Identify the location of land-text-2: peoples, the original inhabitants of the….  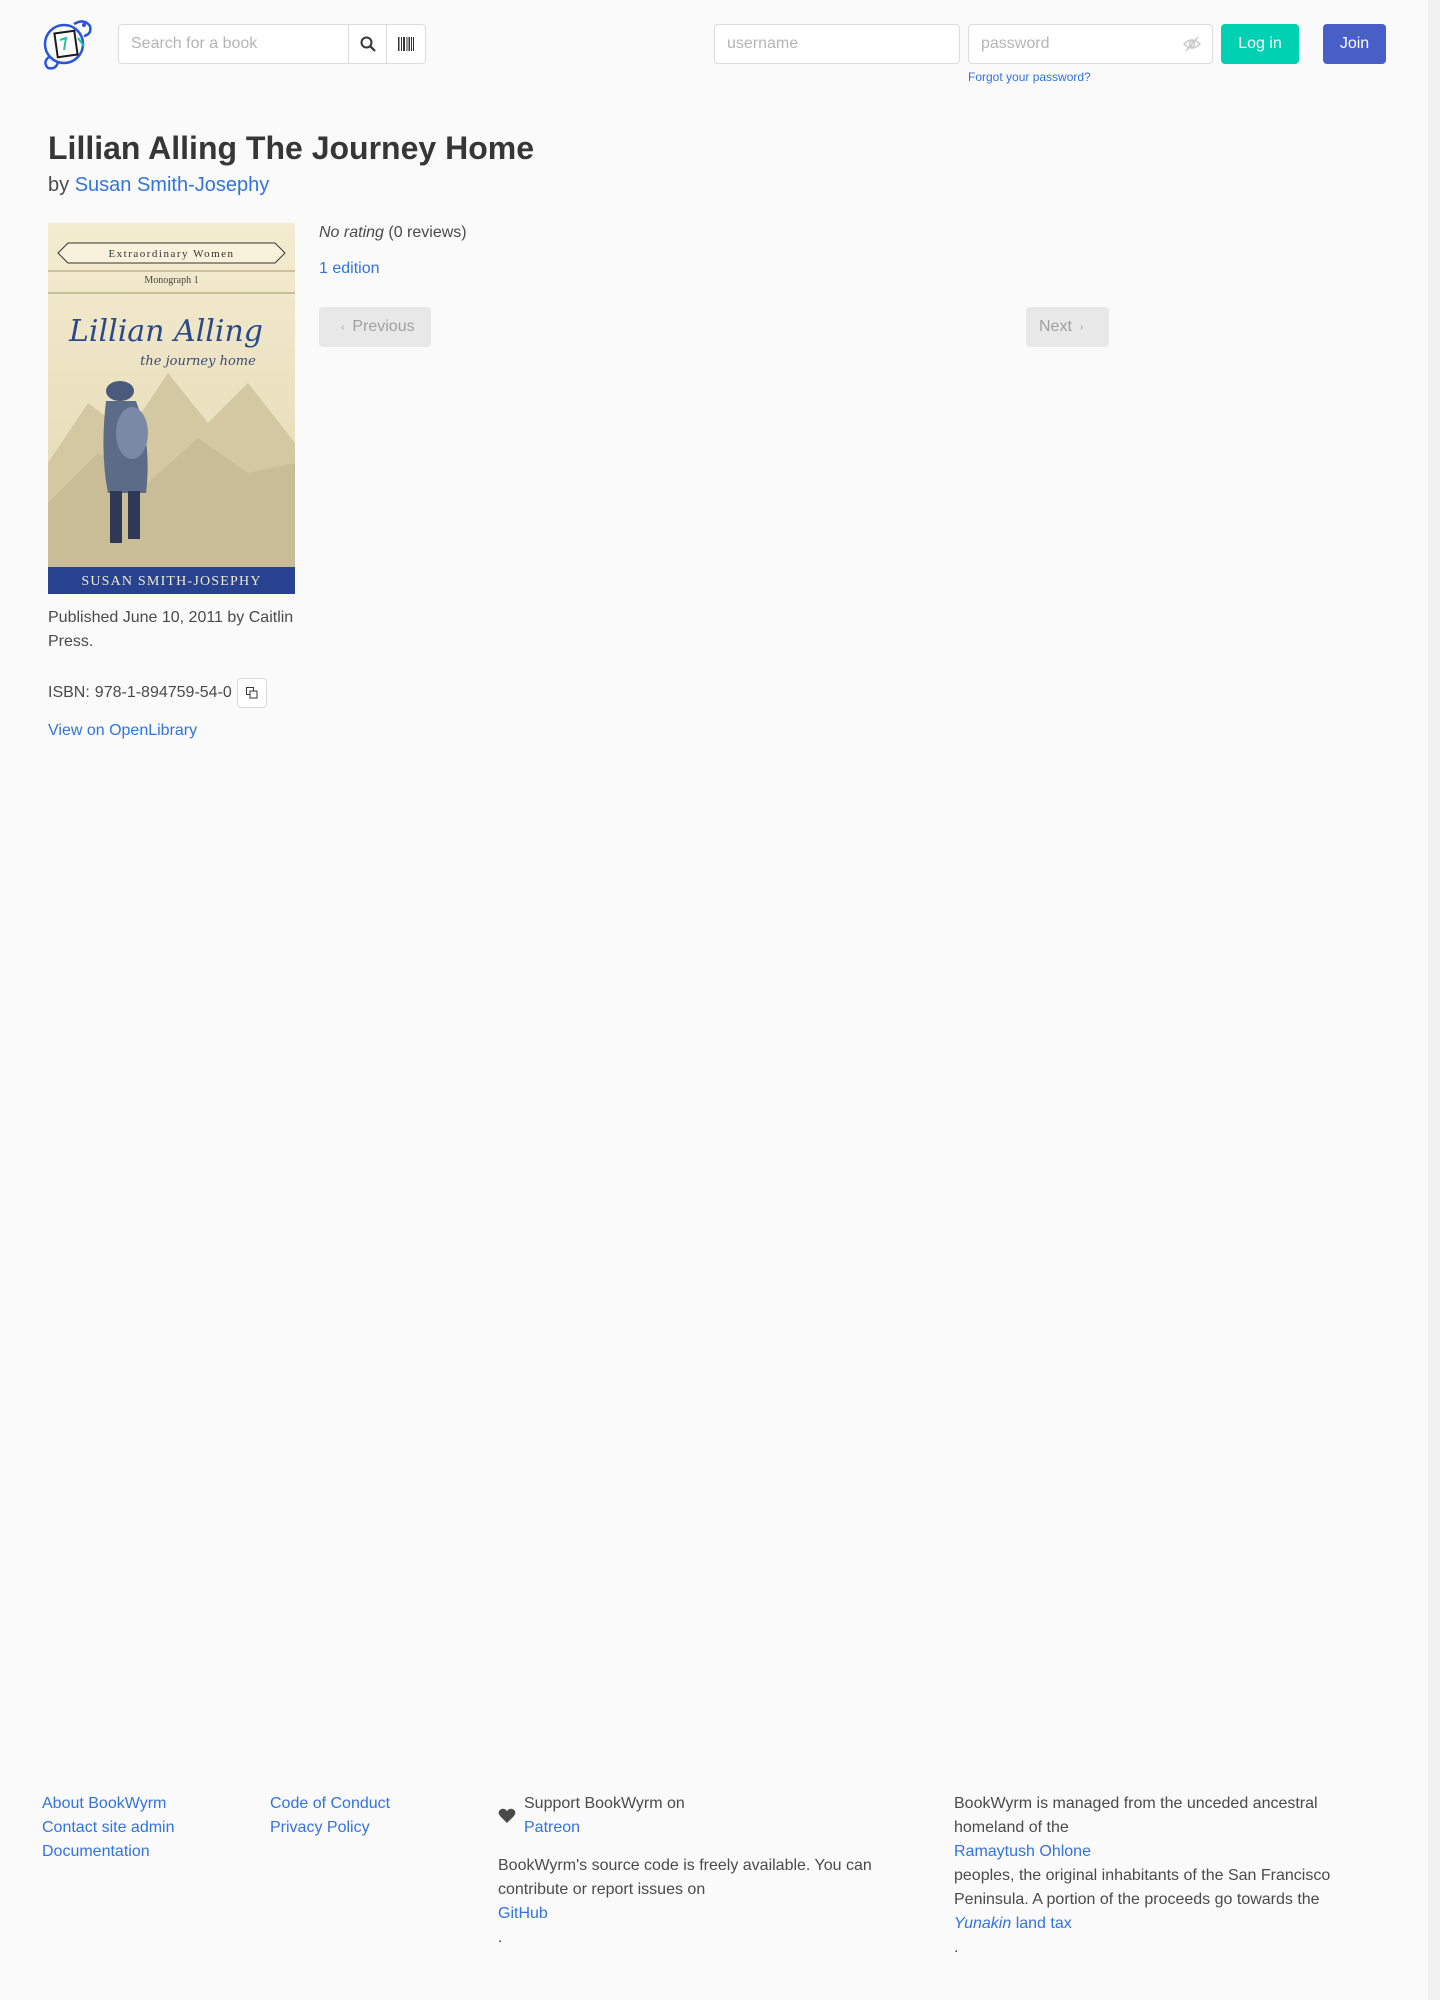
(1142, 1887).